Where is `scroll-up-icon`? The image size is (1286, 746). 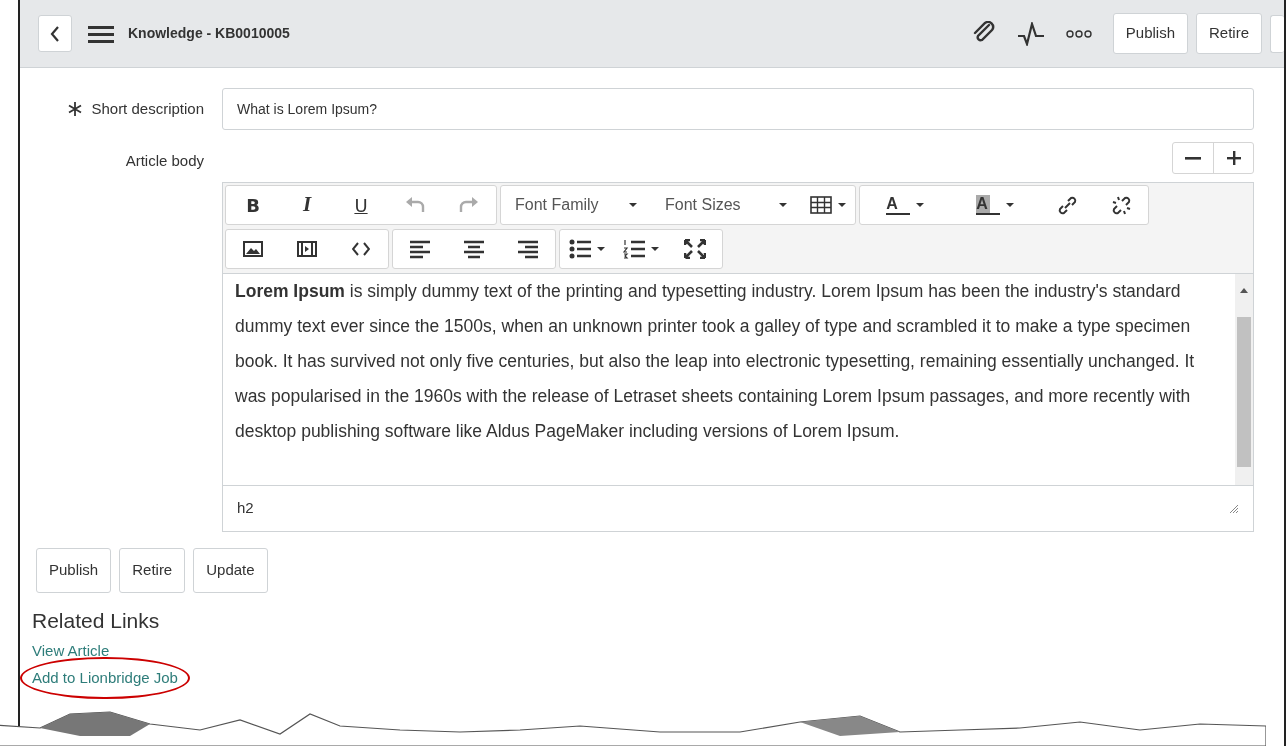
scroll-up-icon is located at coordinates (1244, 290).